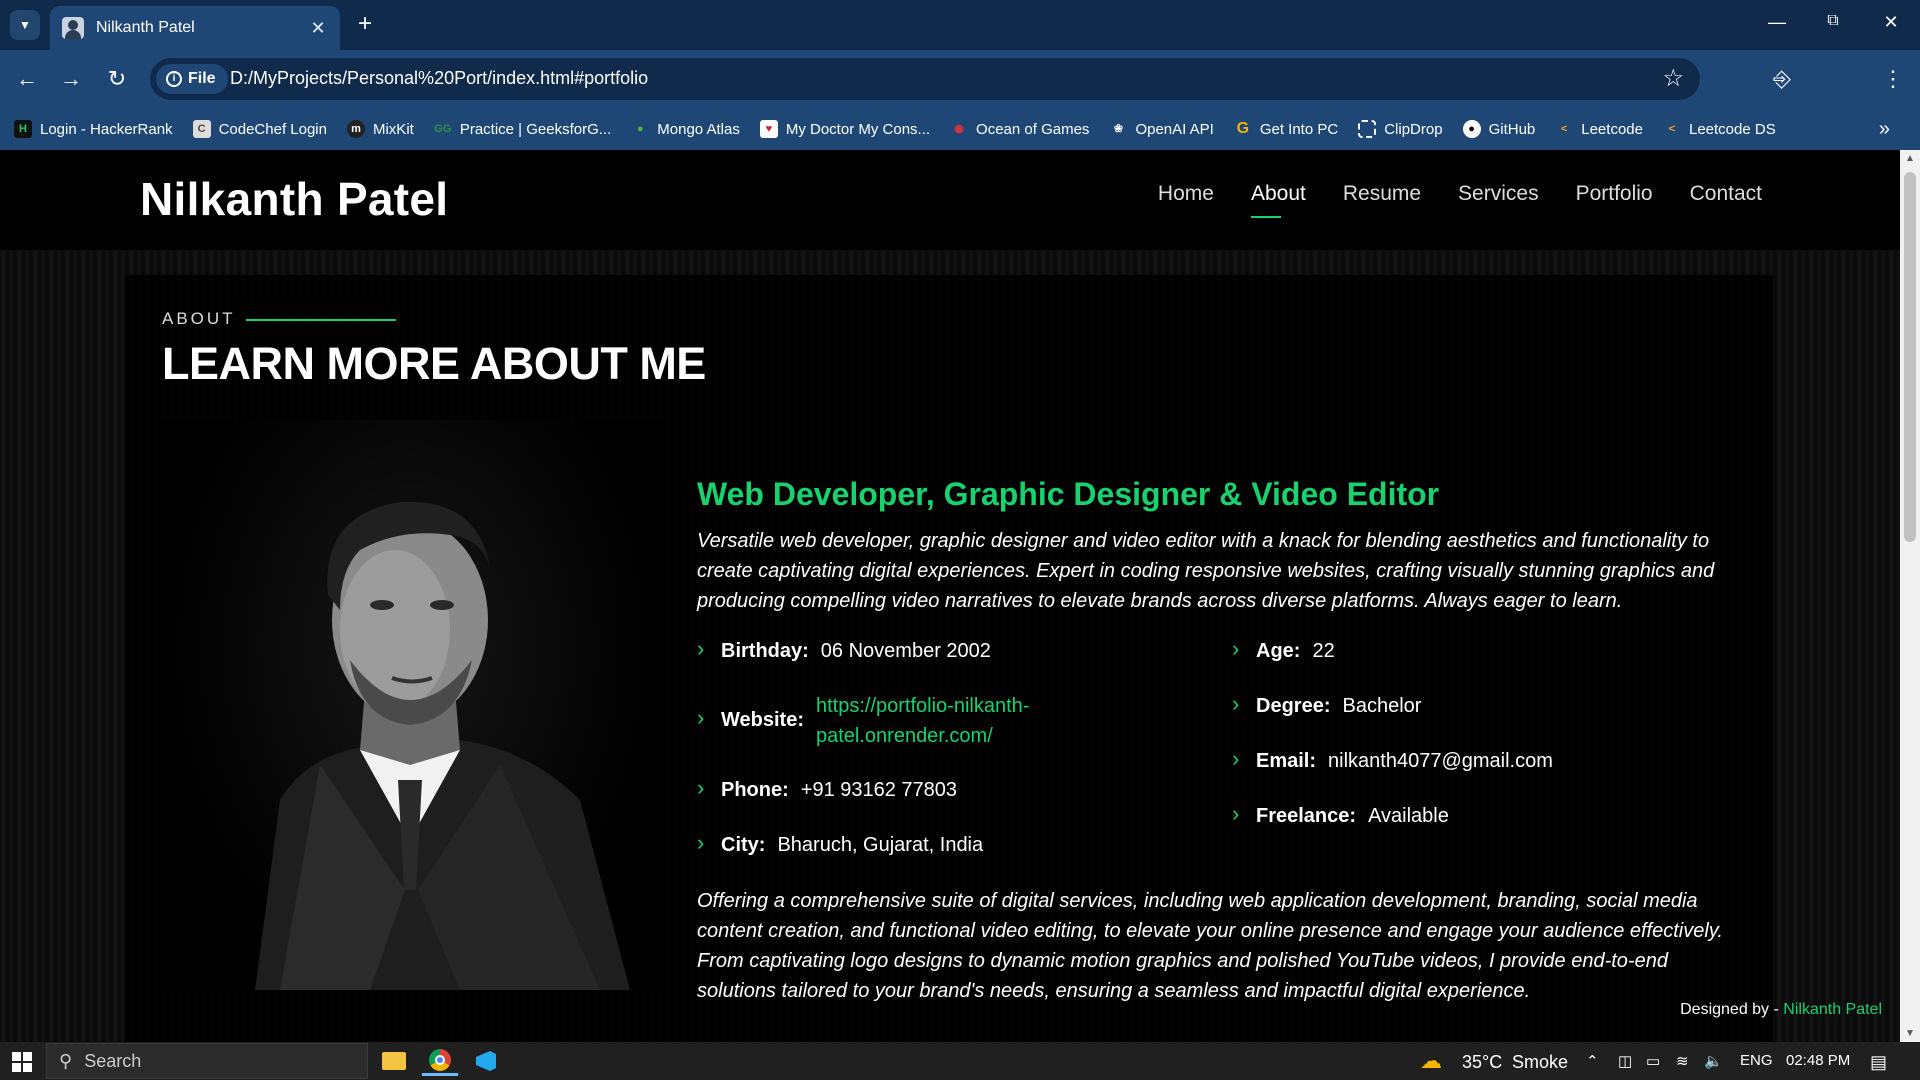 Image resolution: width=1920 pixels, height=1080 pixels. Describe the element at coordinates (443, 129) in the screenshot. I see `geeksforgeeks-icon: GG` at that location.